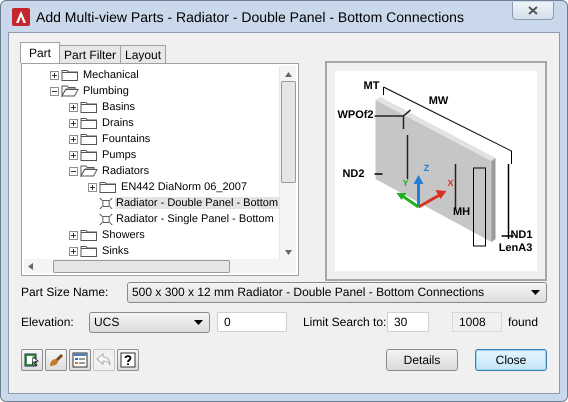  Describe the element at coordinates (372, 86) in the screenshot. I see `dimension-label: MT` at that location.